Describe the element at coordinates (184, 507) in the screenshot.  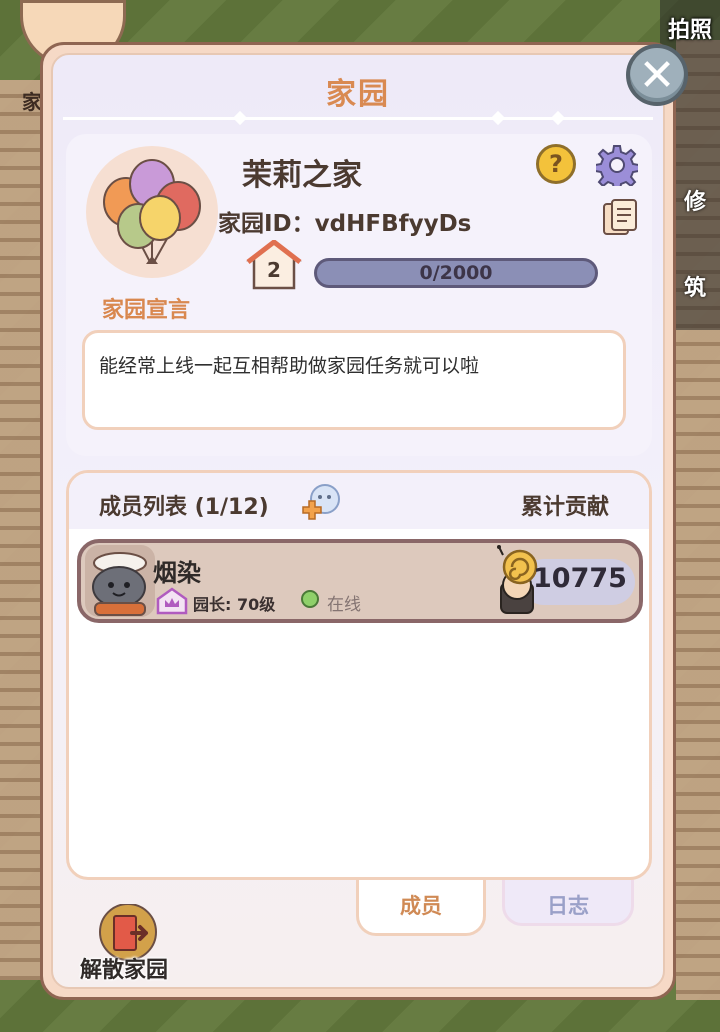
I see `member-list-title: 成员列表 (1/12)` at that location.